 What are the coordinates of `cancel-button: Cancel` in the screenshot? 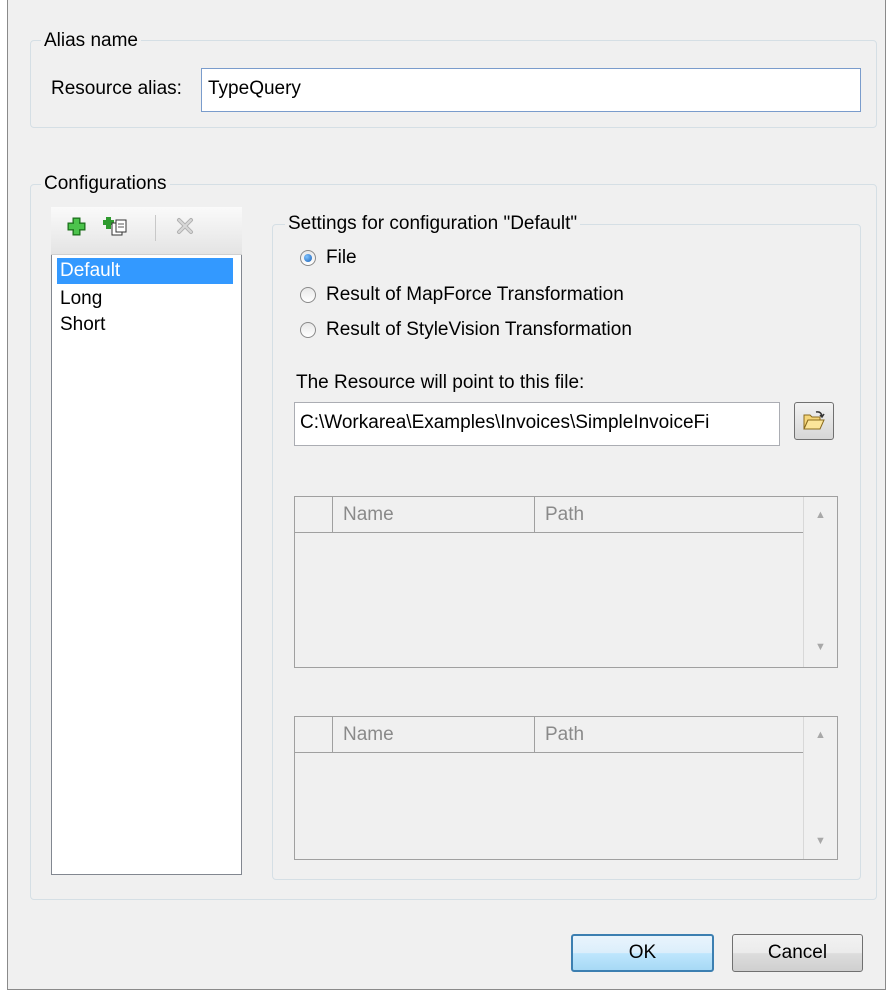 It's located at (797, 953).